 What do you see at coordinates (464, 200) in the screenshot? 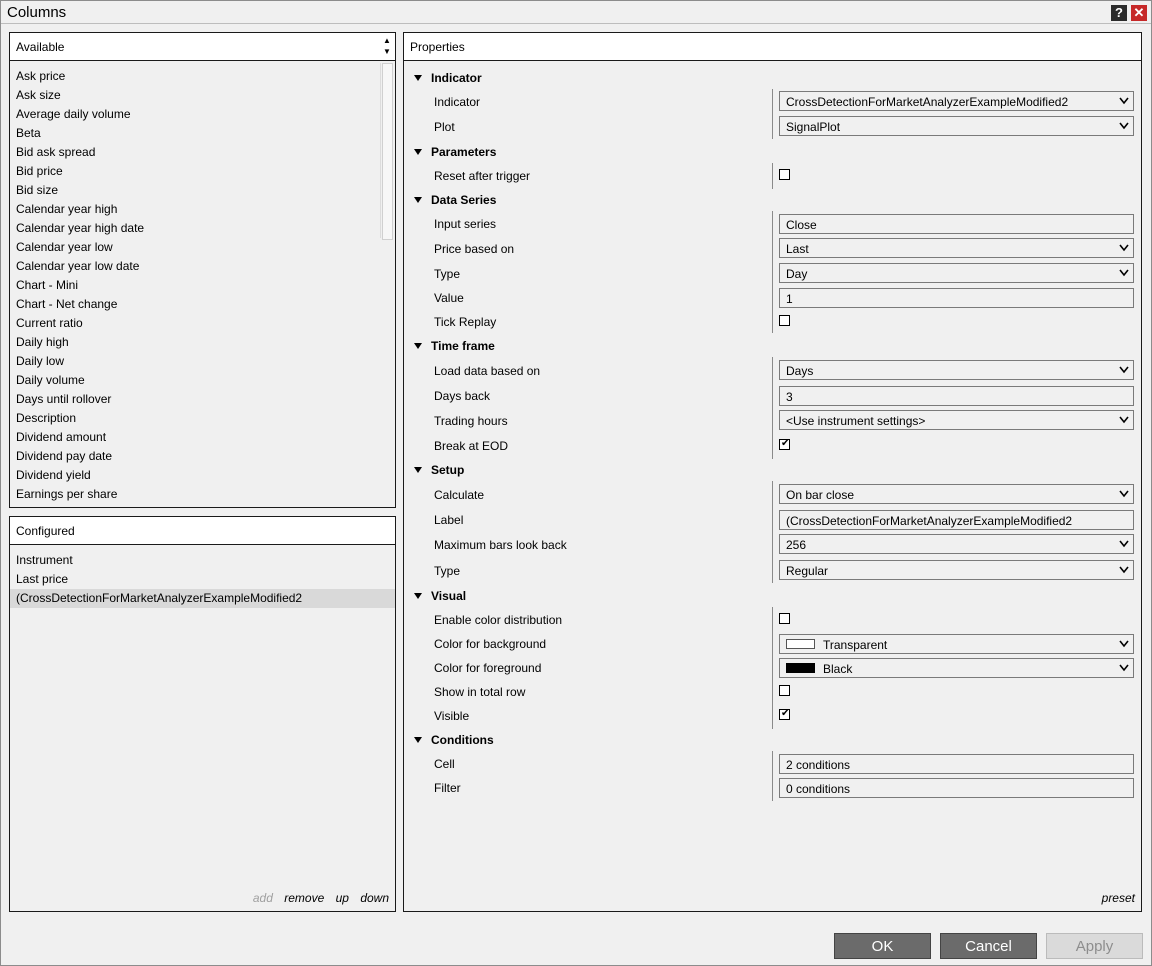
I see `section-data-series-title: Data Series` at bounding box center [464, 200].